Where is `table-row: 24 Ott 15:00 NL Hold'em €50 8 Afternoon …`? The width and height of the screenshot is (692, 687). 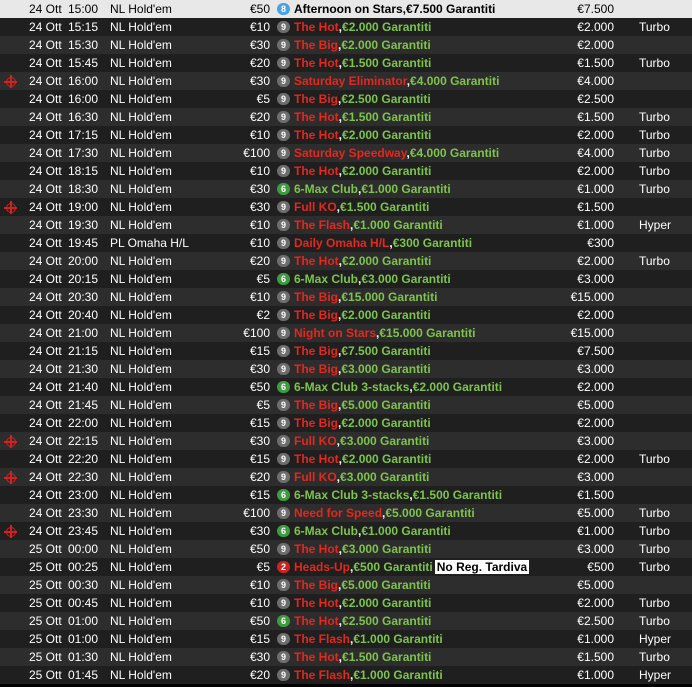
table-row: 24 Ott 15:00 NL Hold'em €50 8 Afternoon … is located at coordinates (346, 9).